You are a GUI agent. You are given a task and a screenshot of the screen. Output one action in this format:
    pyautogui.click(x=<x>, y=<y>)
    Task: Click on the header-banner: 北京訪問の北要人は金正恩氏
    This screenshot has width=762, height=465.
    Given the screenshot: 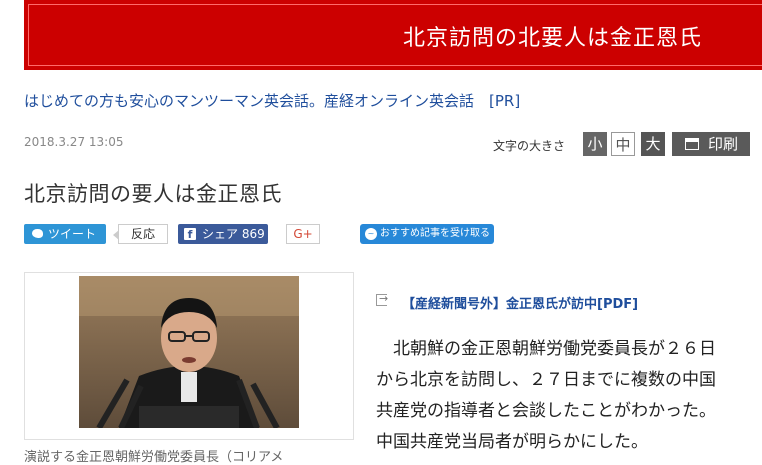 What is the action you would take?
    pyautogui.click(x=393, y=35)
    